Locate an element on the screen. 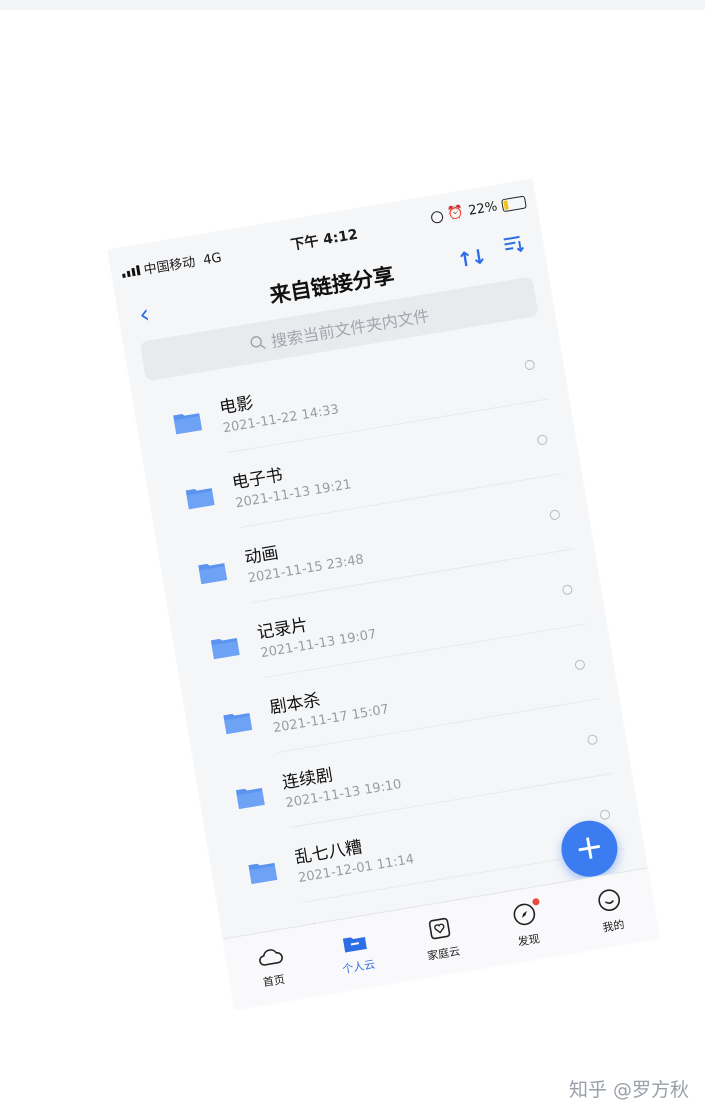 This screenshot has height=1118, width=705. tab-label: 我的 is located at coordinates (613, 926).